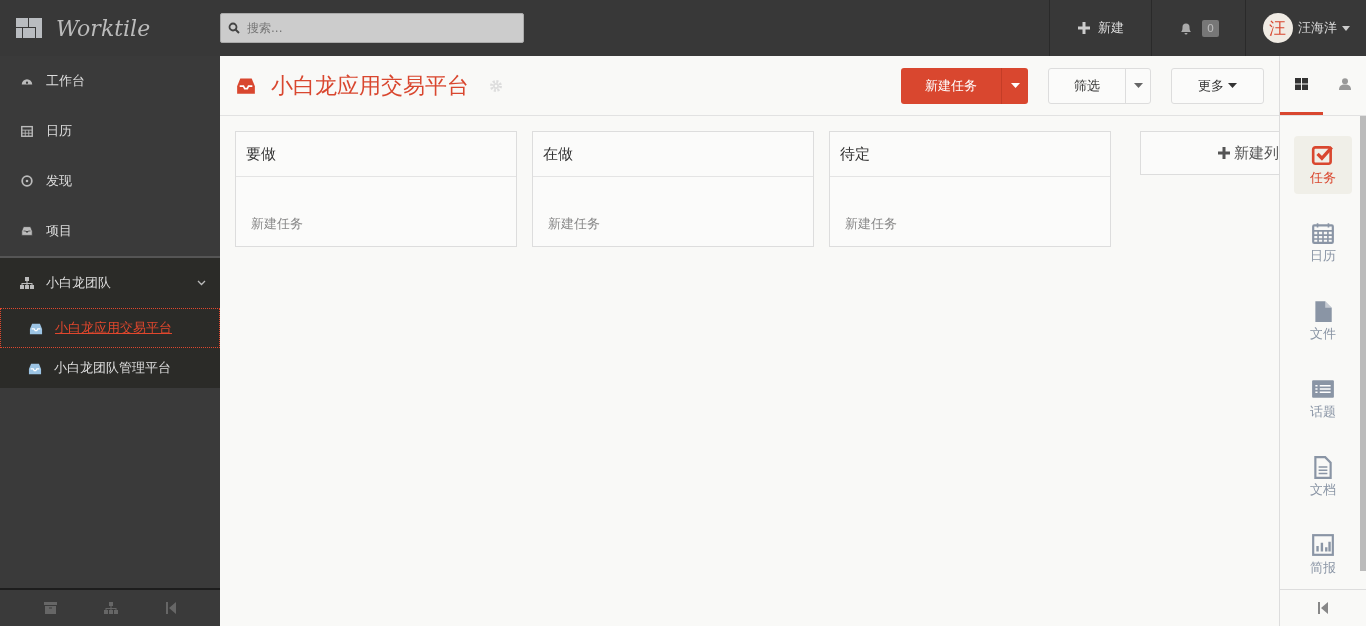 This screenshot has height=626, width=1366. Describe the element at coordinates (50, 608) in the screenshot. I see `archive-icon` at that location.